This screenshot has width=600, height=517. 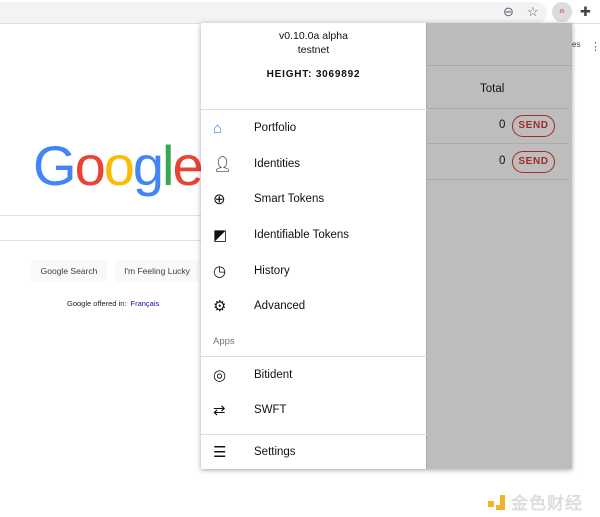 I want to click on menu-label: Smart Tokens, so click(x=289, y=199).